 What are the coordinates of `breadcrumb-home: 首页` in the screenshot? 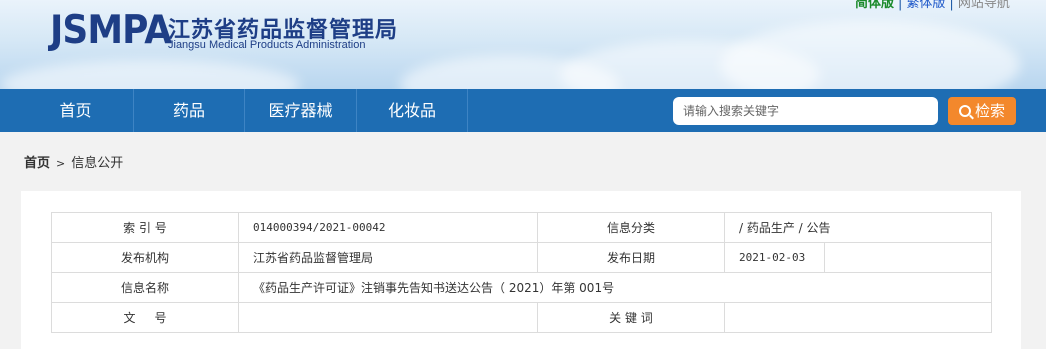 It's located at (37, 163).